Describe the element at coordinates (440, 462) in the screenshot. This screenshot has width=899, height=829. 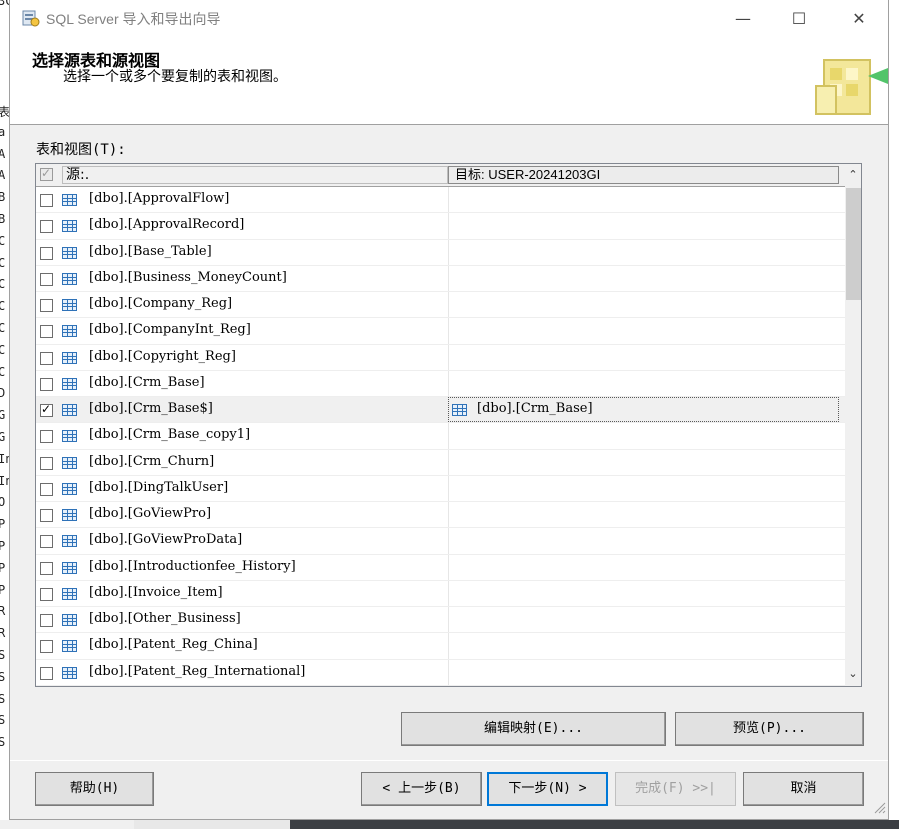
I see `table-row: [dbo].[Crm_Churn]` at that location.